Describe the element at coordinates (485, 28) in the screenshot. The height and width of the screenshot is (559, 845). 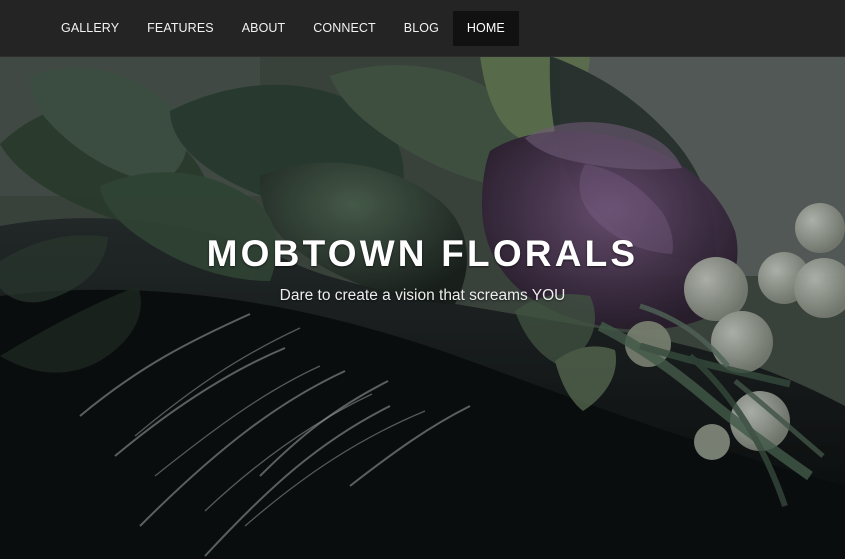
I see `nav-item-home: HOME` at that location.